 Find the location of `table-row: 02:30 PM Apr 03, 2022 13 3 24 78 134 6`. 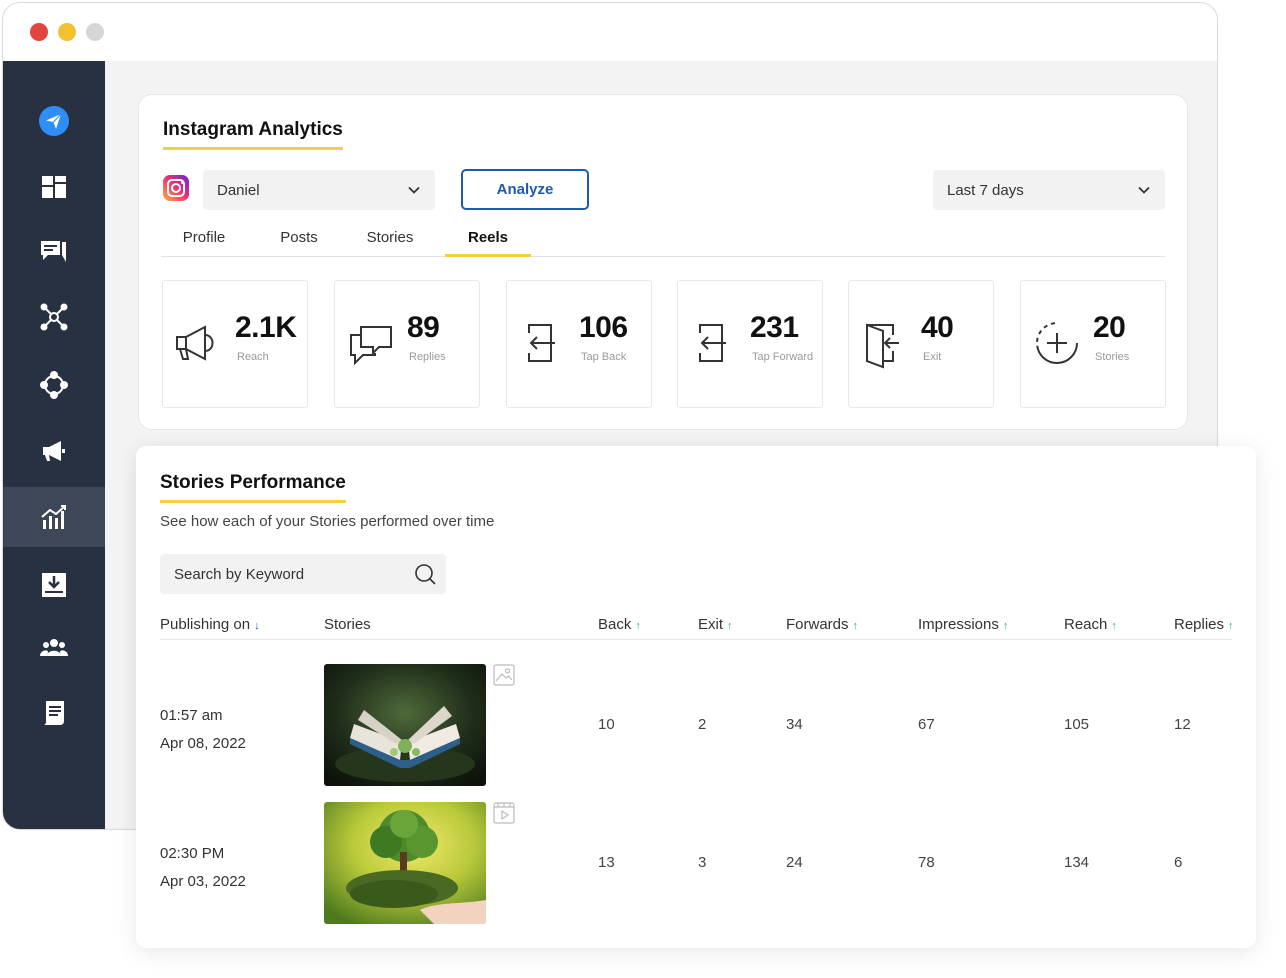

table-row: 02:30 PM Apr 03, 2022 13 3 24 78 134 6 is located at coordinates (696, 863).